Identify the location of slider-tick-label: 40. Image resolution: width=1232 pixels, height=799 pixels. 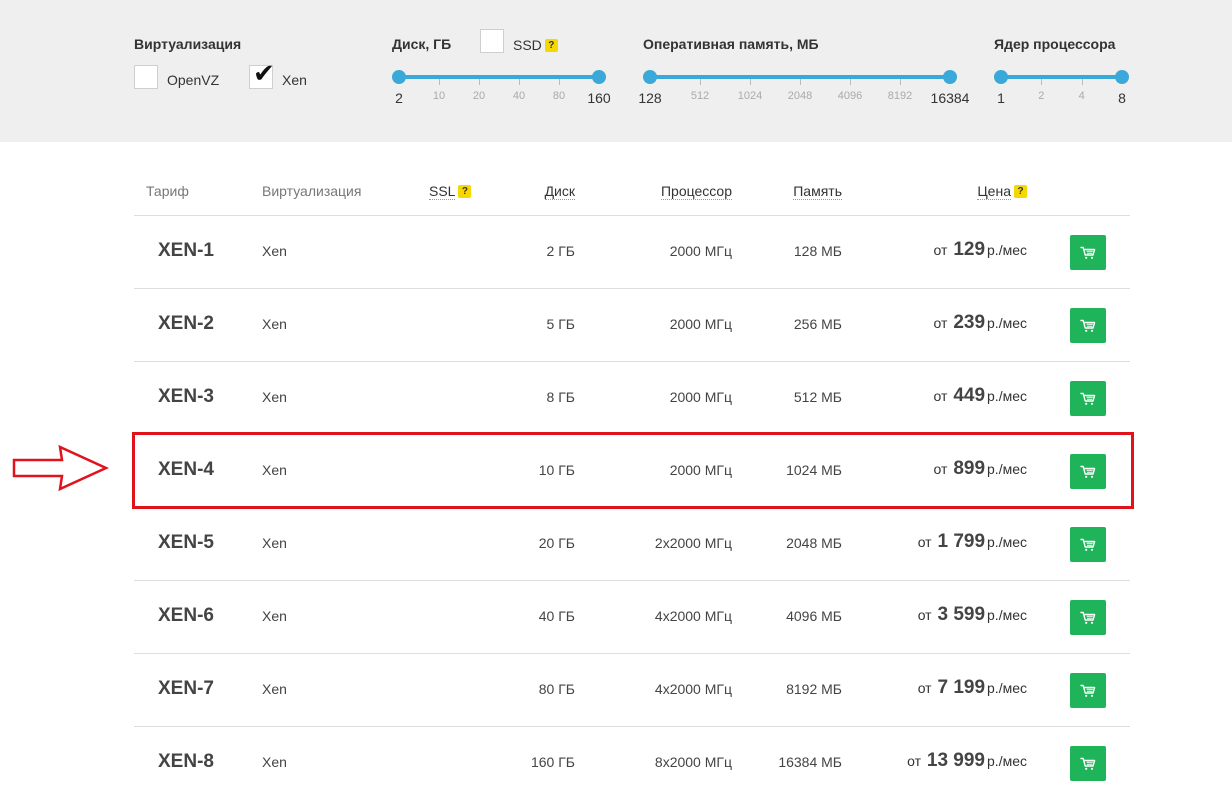
(519, 96).